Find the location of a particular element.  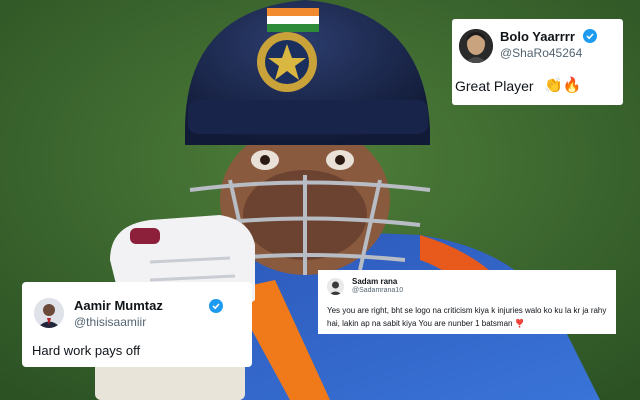

handle: @Sadamrana10 is located at coordinates (378, 290).